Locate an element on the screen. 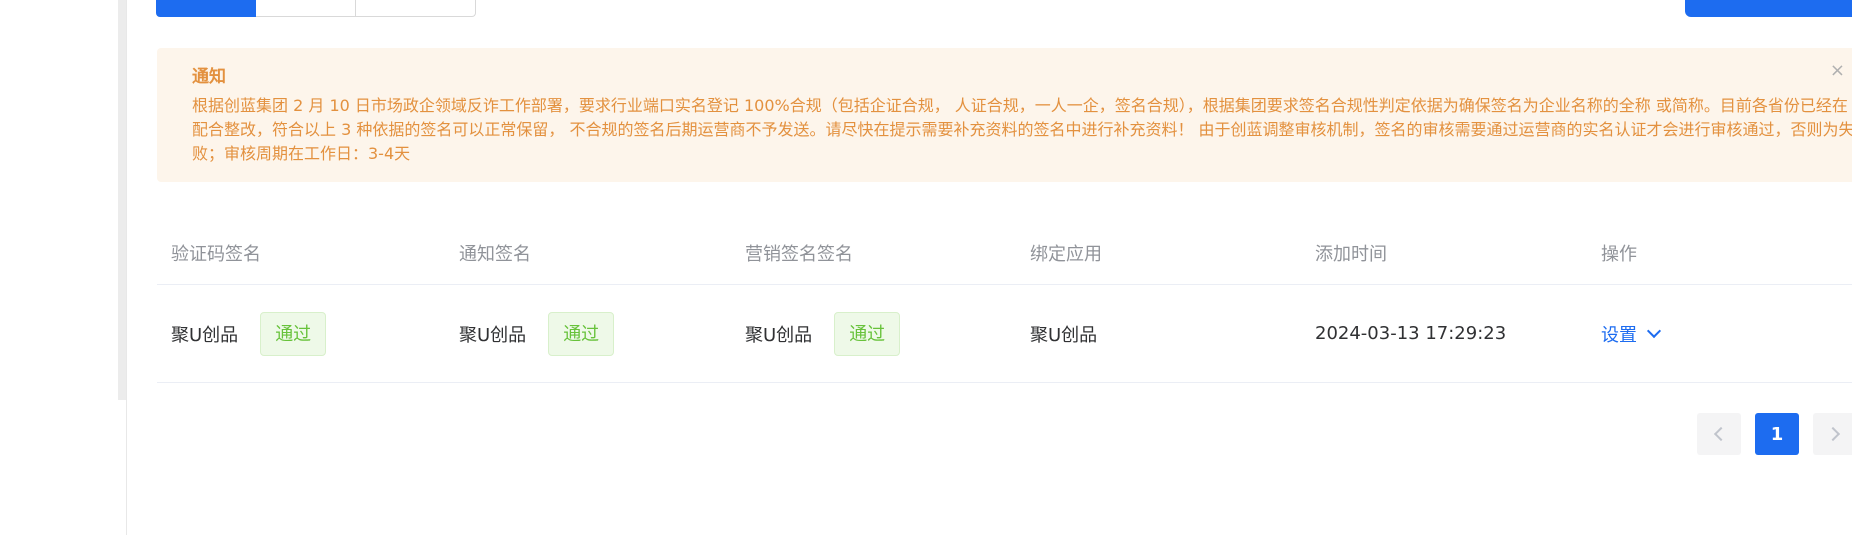  chevron-right-icon is located at coordinates (1833, 434).